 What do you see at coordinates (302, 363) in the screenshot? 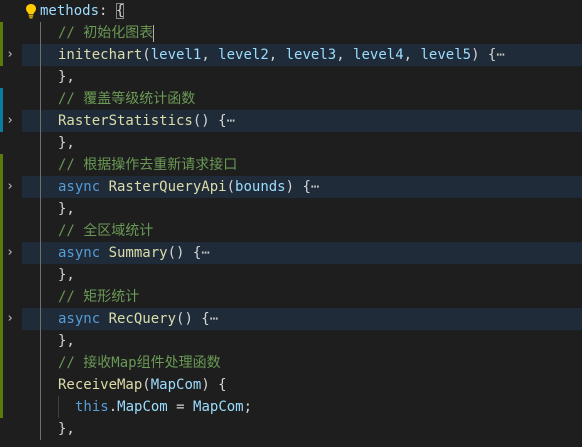
I see `comment-line: // 接收Map组件处理函数` at bounding box center [302, 363].